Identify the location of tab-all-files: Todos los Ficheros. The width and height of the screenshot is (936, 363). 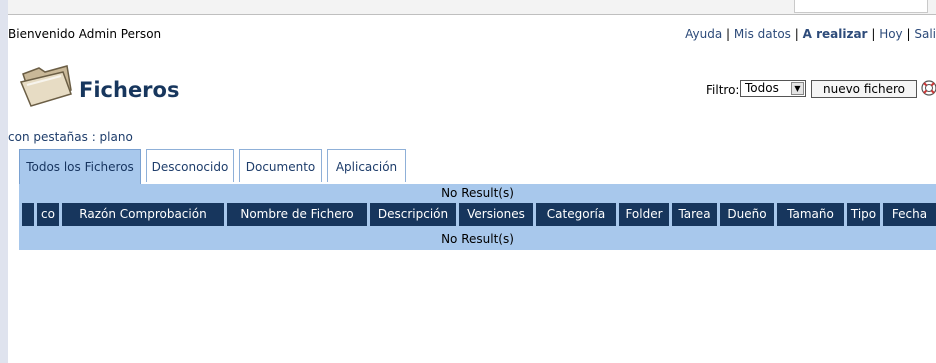
(80, 166).